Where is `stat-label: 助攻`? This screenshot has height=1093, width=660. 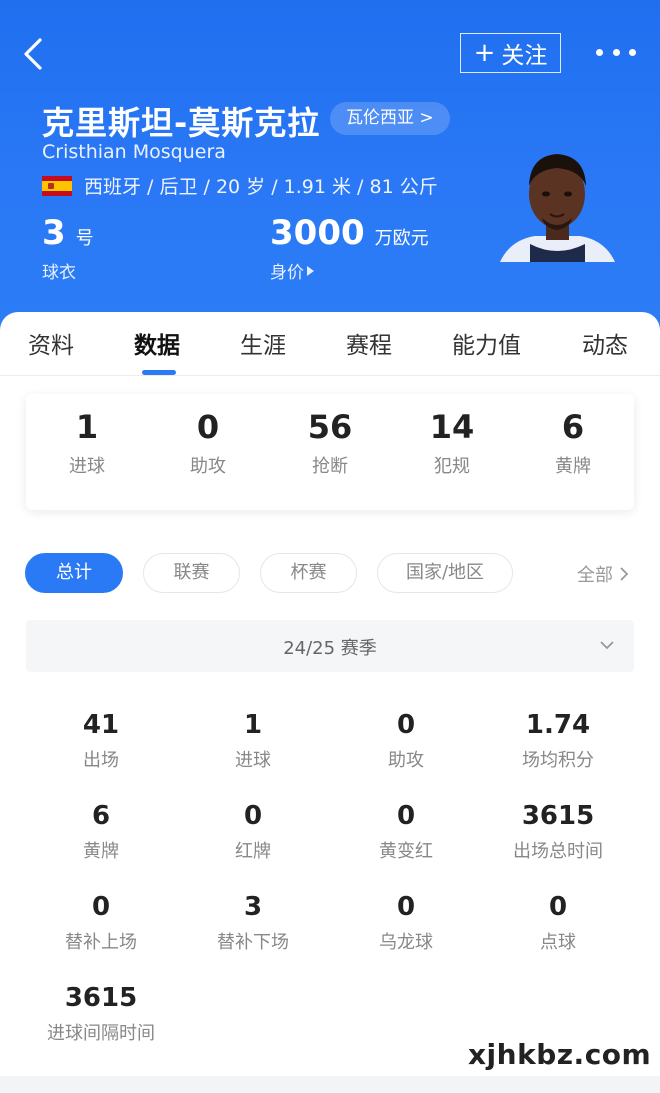
stat-label: 助攻 is located at coordinates (406, 760).